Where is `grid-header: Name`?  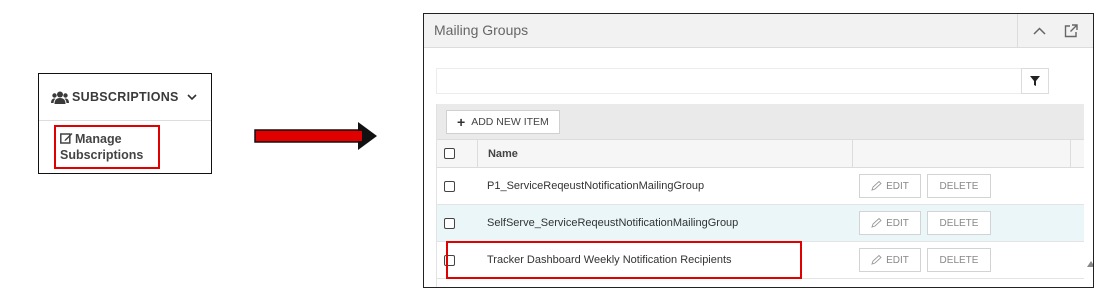 grid-header: Name is located at coordinates (760, 154).